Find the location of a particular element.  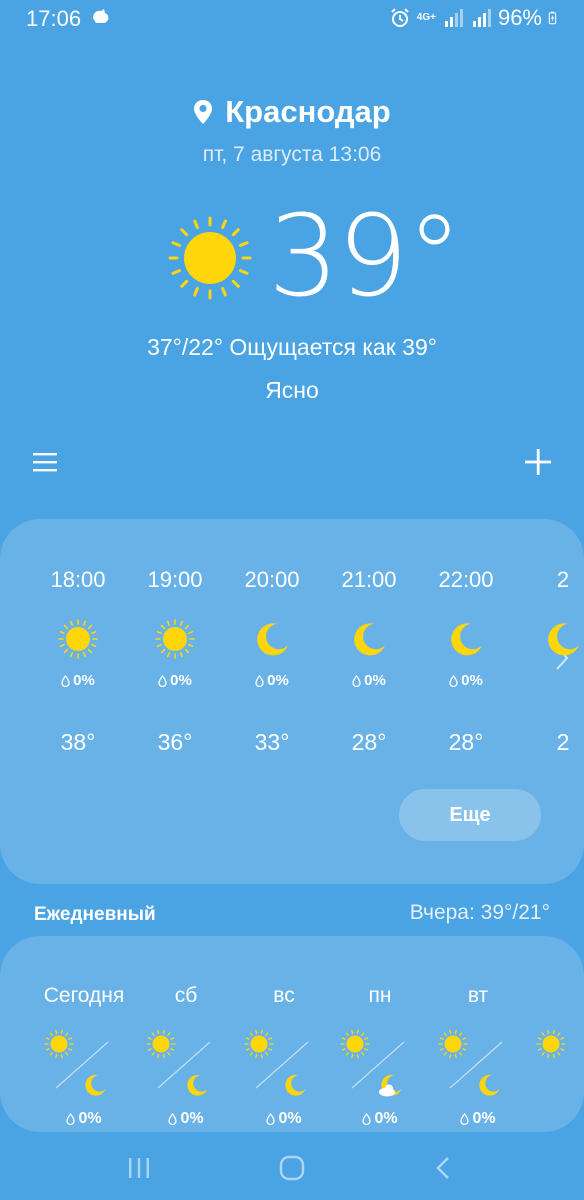

add-location-icon is located at coordinates (538, 462).